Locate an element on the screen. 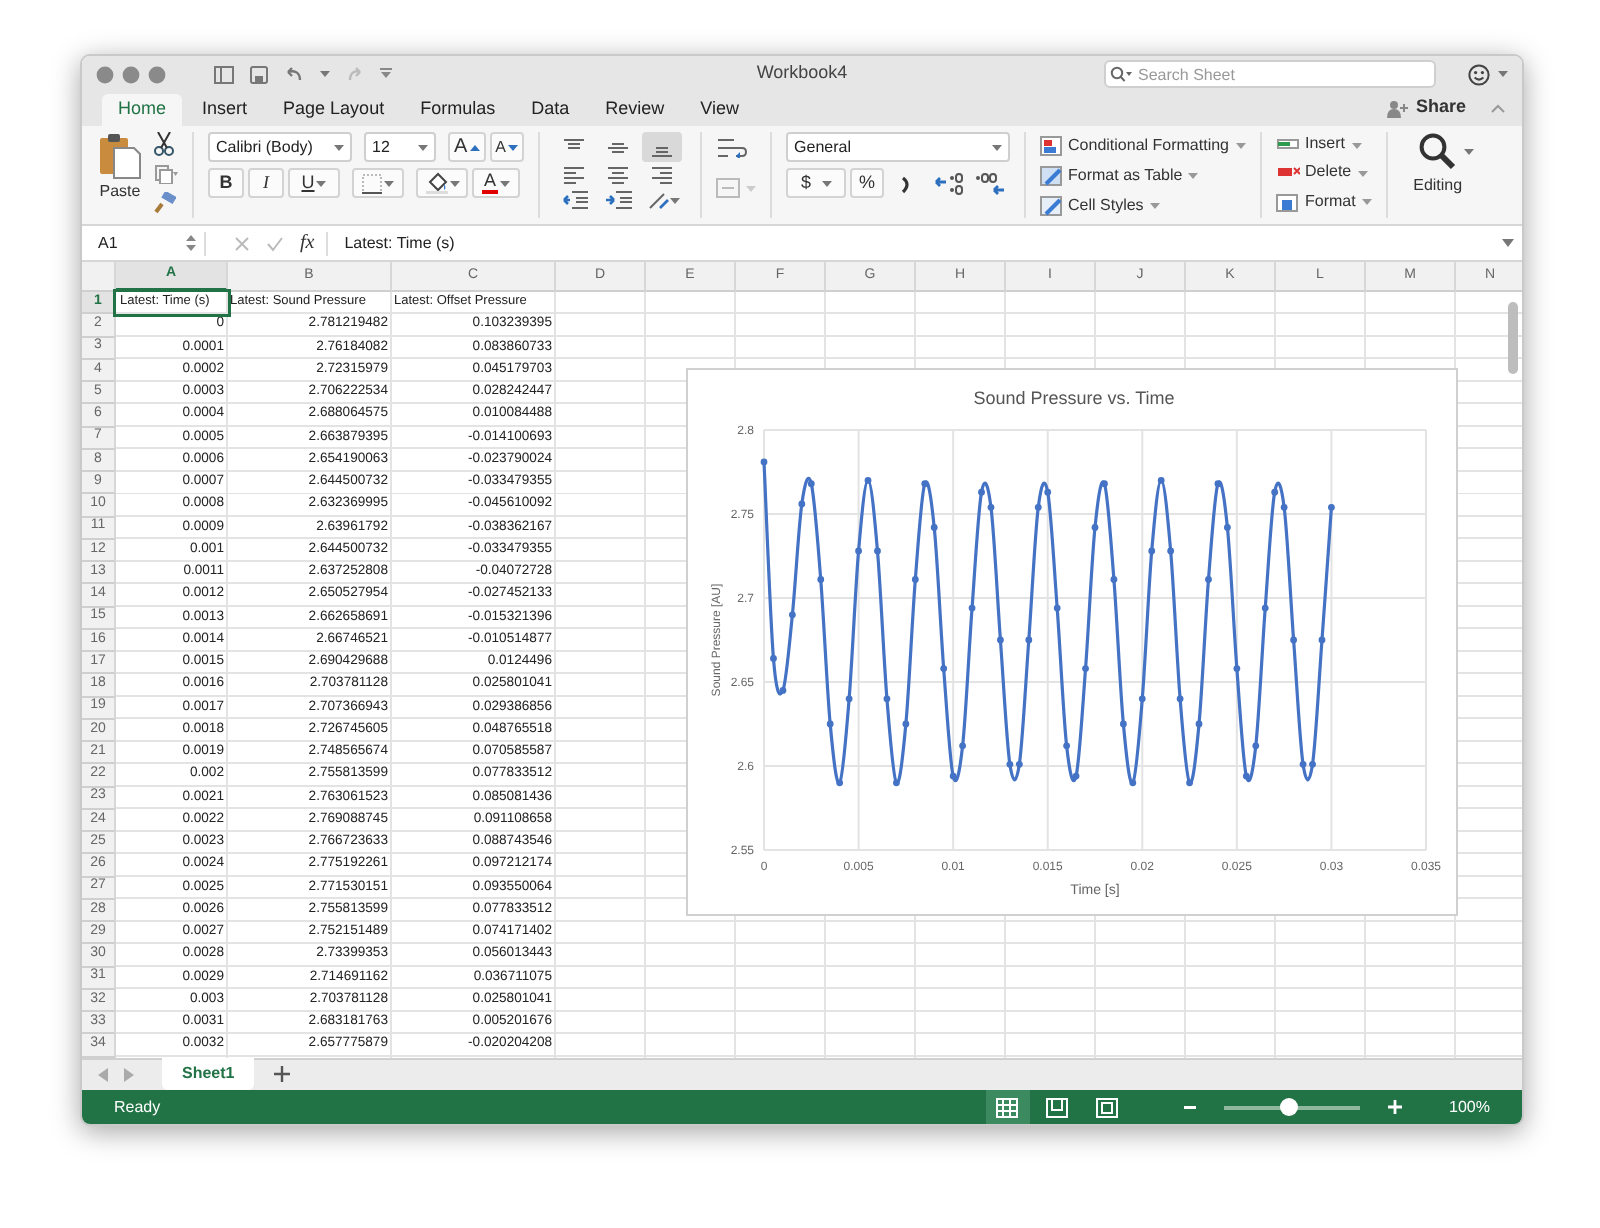 Image resolution: width=1600 pixels, height=1228 pixels. font-size-select: 12 is located at coordinates (400, 147).